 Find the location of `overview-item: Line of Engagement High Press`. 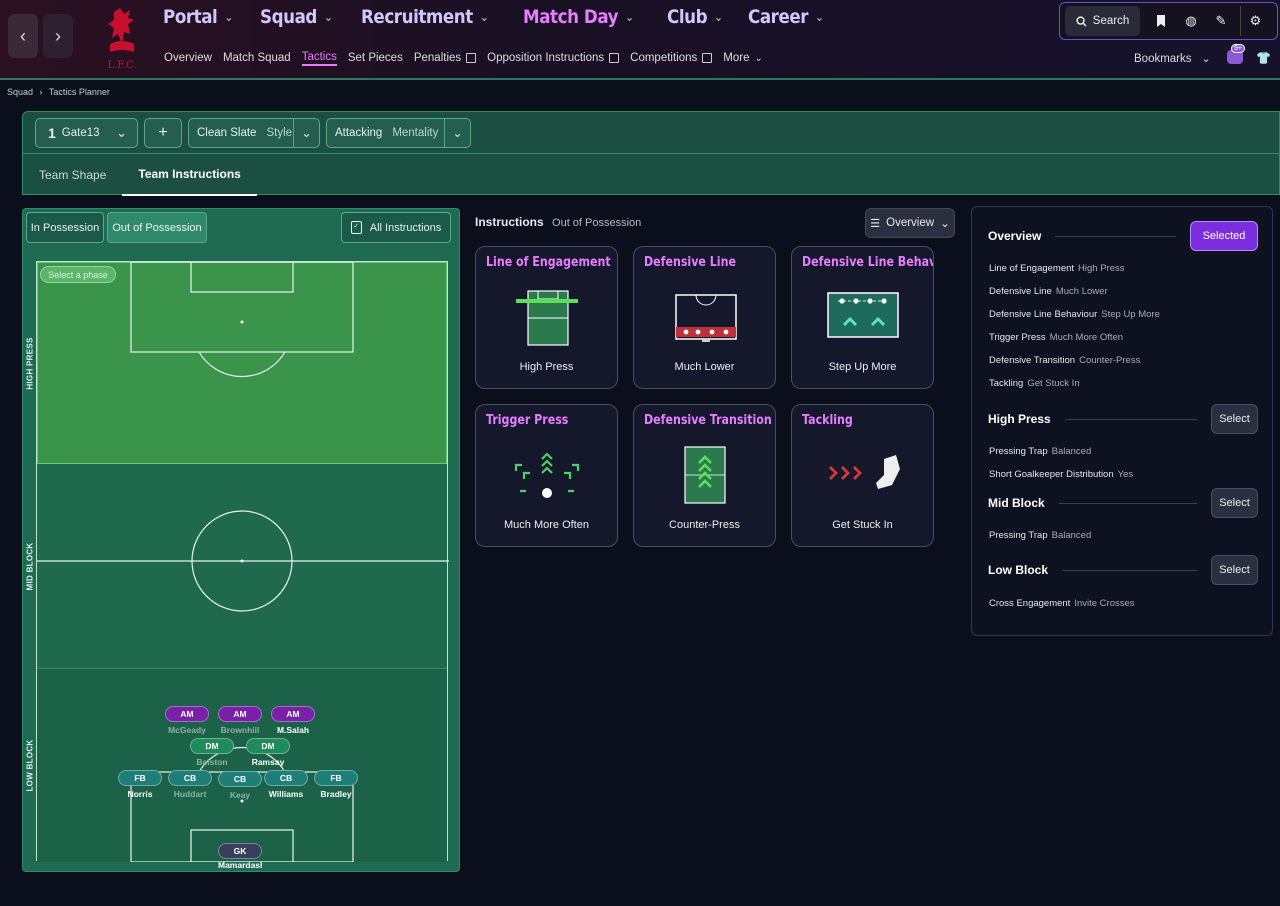

overview-item: Line of Engagement High Press is located at coordinates (1057, 268).